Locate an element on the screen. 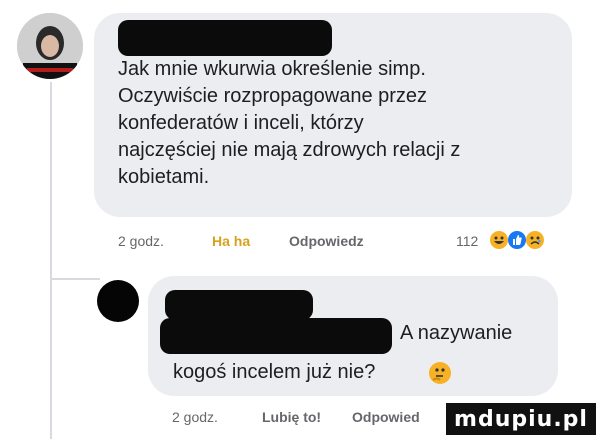 This screenshot has height=439, width=600. reply-timestamp: 2 godz. is located at coordinates (195, 417).